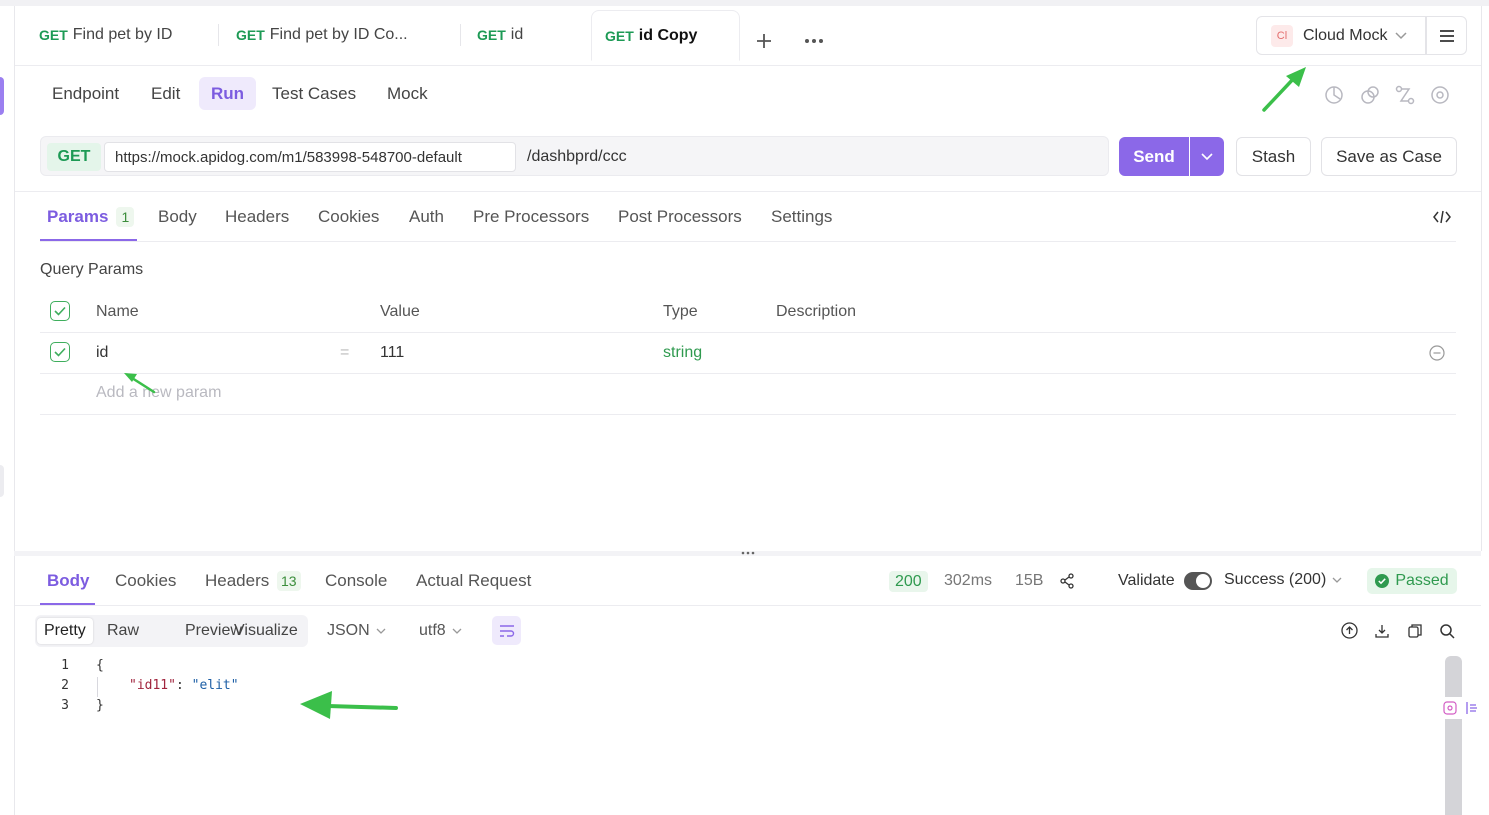  Describe the element at coordinates (266, 631) in the screenshot. I see `view-visualize: Visualize` at that location.